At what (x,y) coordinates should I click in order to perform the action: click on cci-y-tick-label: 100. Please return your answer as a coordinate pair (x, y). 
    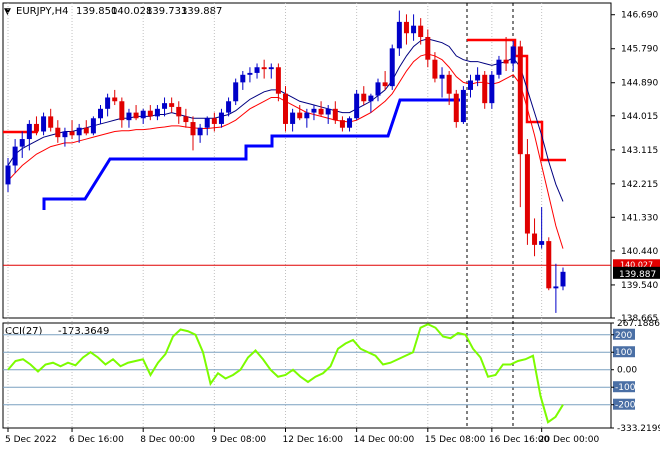
    Looking at the image, I should click on (623, 353).